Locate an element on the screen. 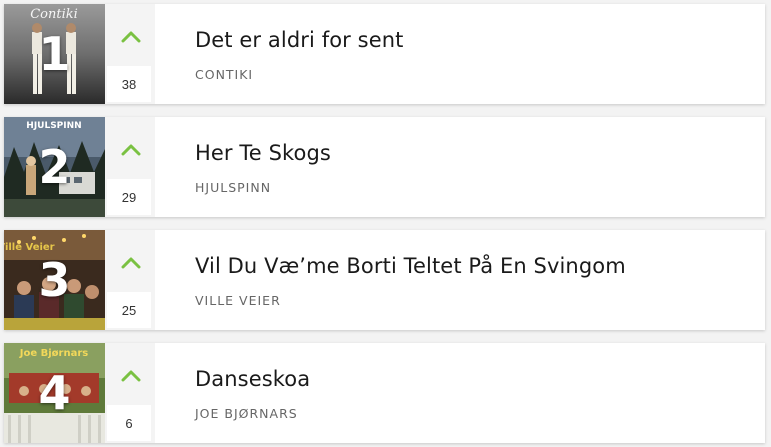 The image size is (771, 447). song-title: Det er aldri for sent is located at coordinates (299, 40).